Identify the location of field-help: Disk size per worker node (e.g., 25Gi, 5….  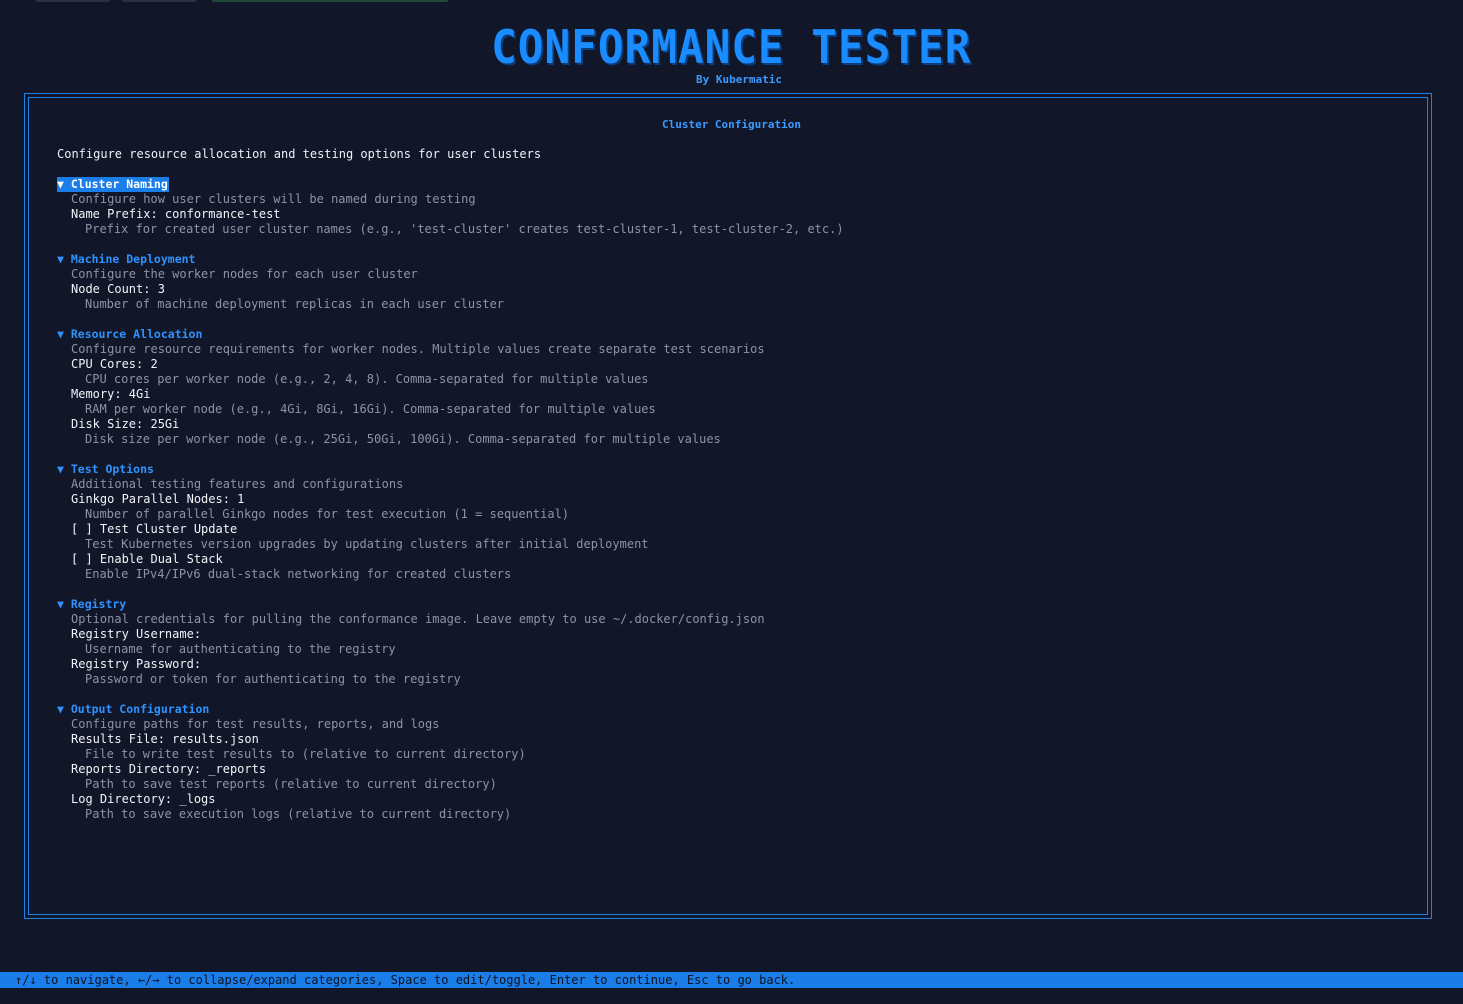
(403, 439).